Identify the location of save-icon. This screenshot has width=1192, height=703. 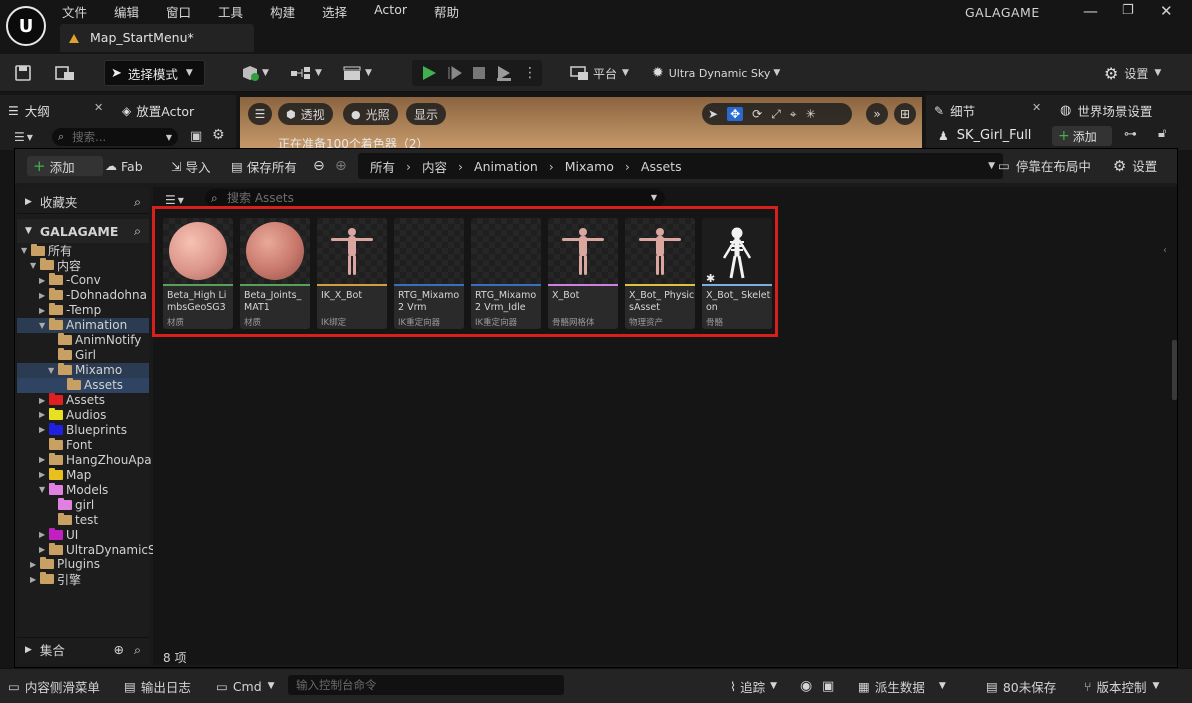
(23, 73).